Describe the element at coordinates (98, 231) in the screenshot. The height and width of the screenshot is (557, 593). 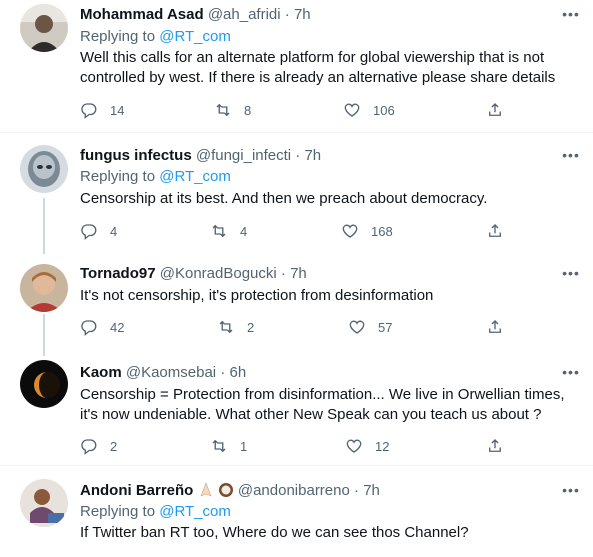
I see `reply-button: 4` at that location.